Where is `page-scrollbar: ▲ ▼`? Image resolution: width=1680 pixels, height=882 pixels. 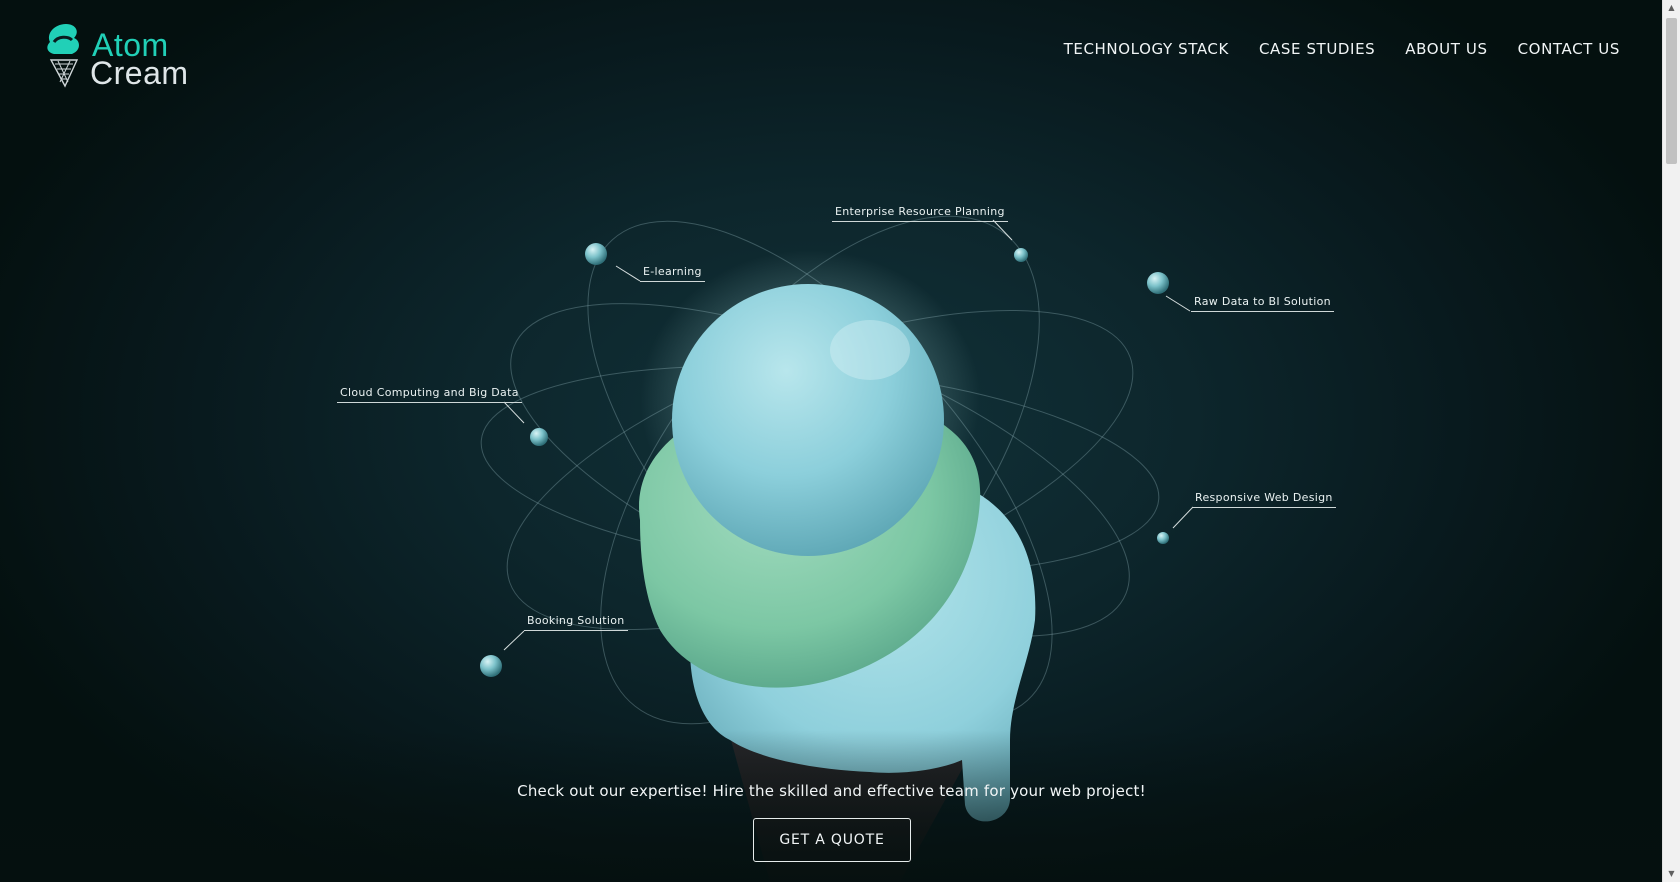 page-scrollbar: ▲ ▼ is located at coordinates (1671, 441).